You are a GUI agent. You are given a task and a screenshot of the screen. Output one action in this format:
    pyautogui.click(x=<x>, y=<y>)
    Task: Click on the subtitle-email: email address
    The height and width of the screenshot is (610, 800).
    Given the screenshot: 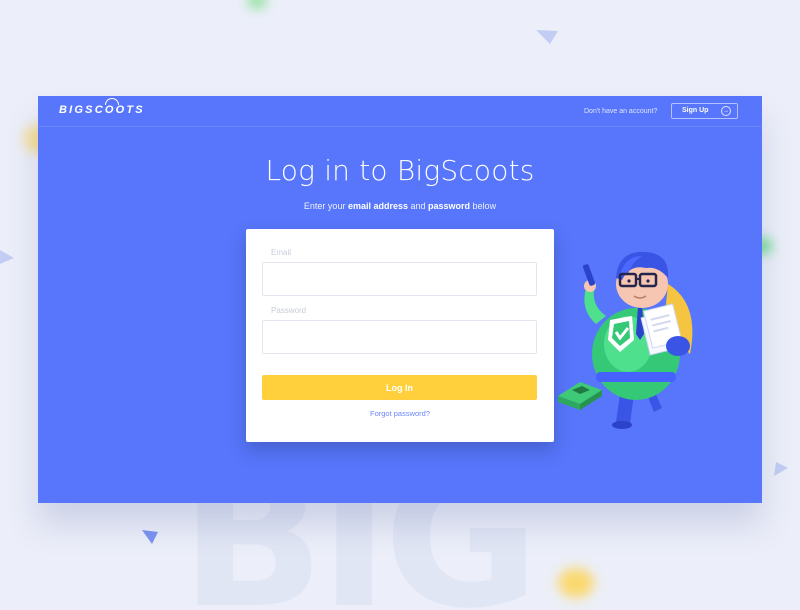 What is the action you would take?
    pyautogui.click(x=377, y=206)
    